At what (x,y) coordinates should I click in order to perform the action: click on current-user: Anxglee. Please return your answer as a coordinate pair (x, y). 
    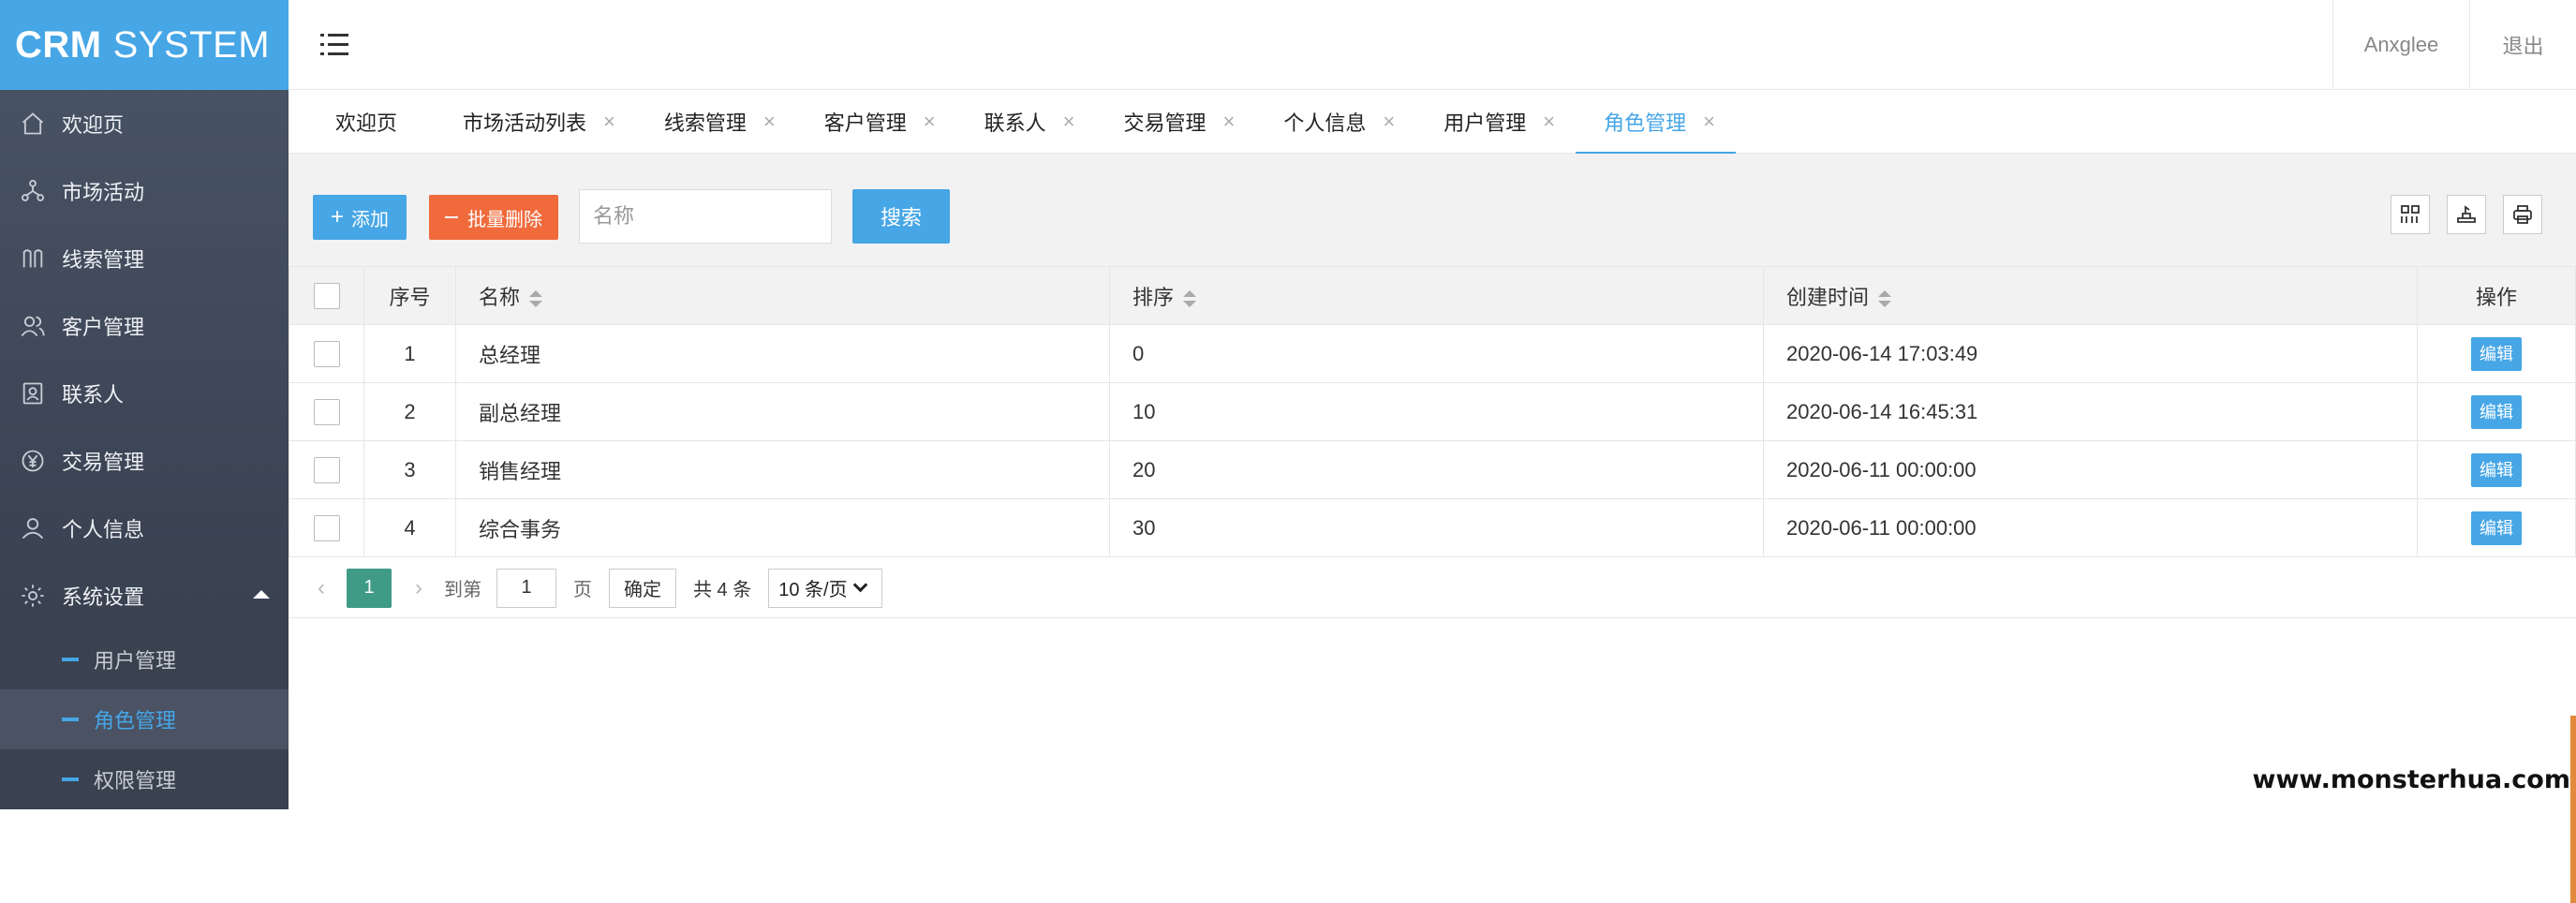
    Looking at the image, I should click on (2400, 44).